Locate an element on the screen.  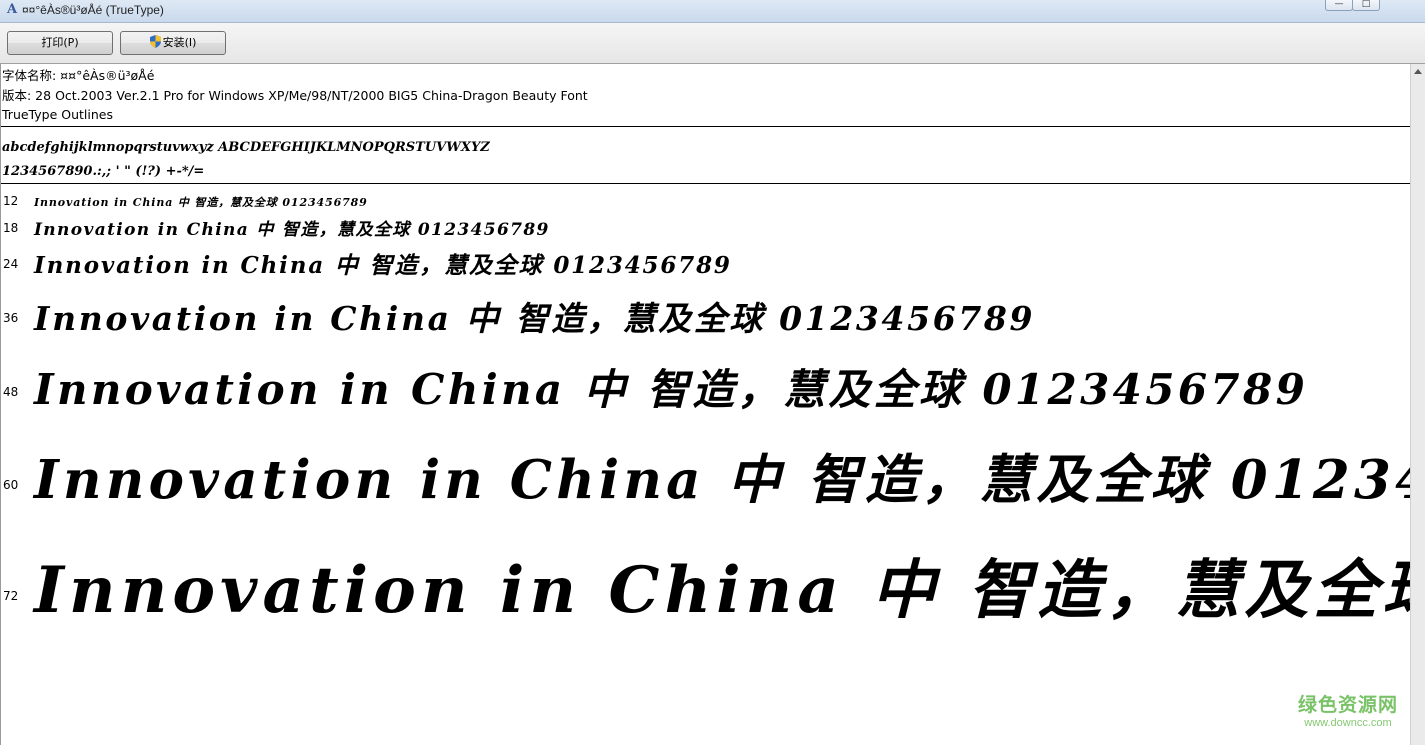
sample-size: 18 is located at coordinates (11, 228).